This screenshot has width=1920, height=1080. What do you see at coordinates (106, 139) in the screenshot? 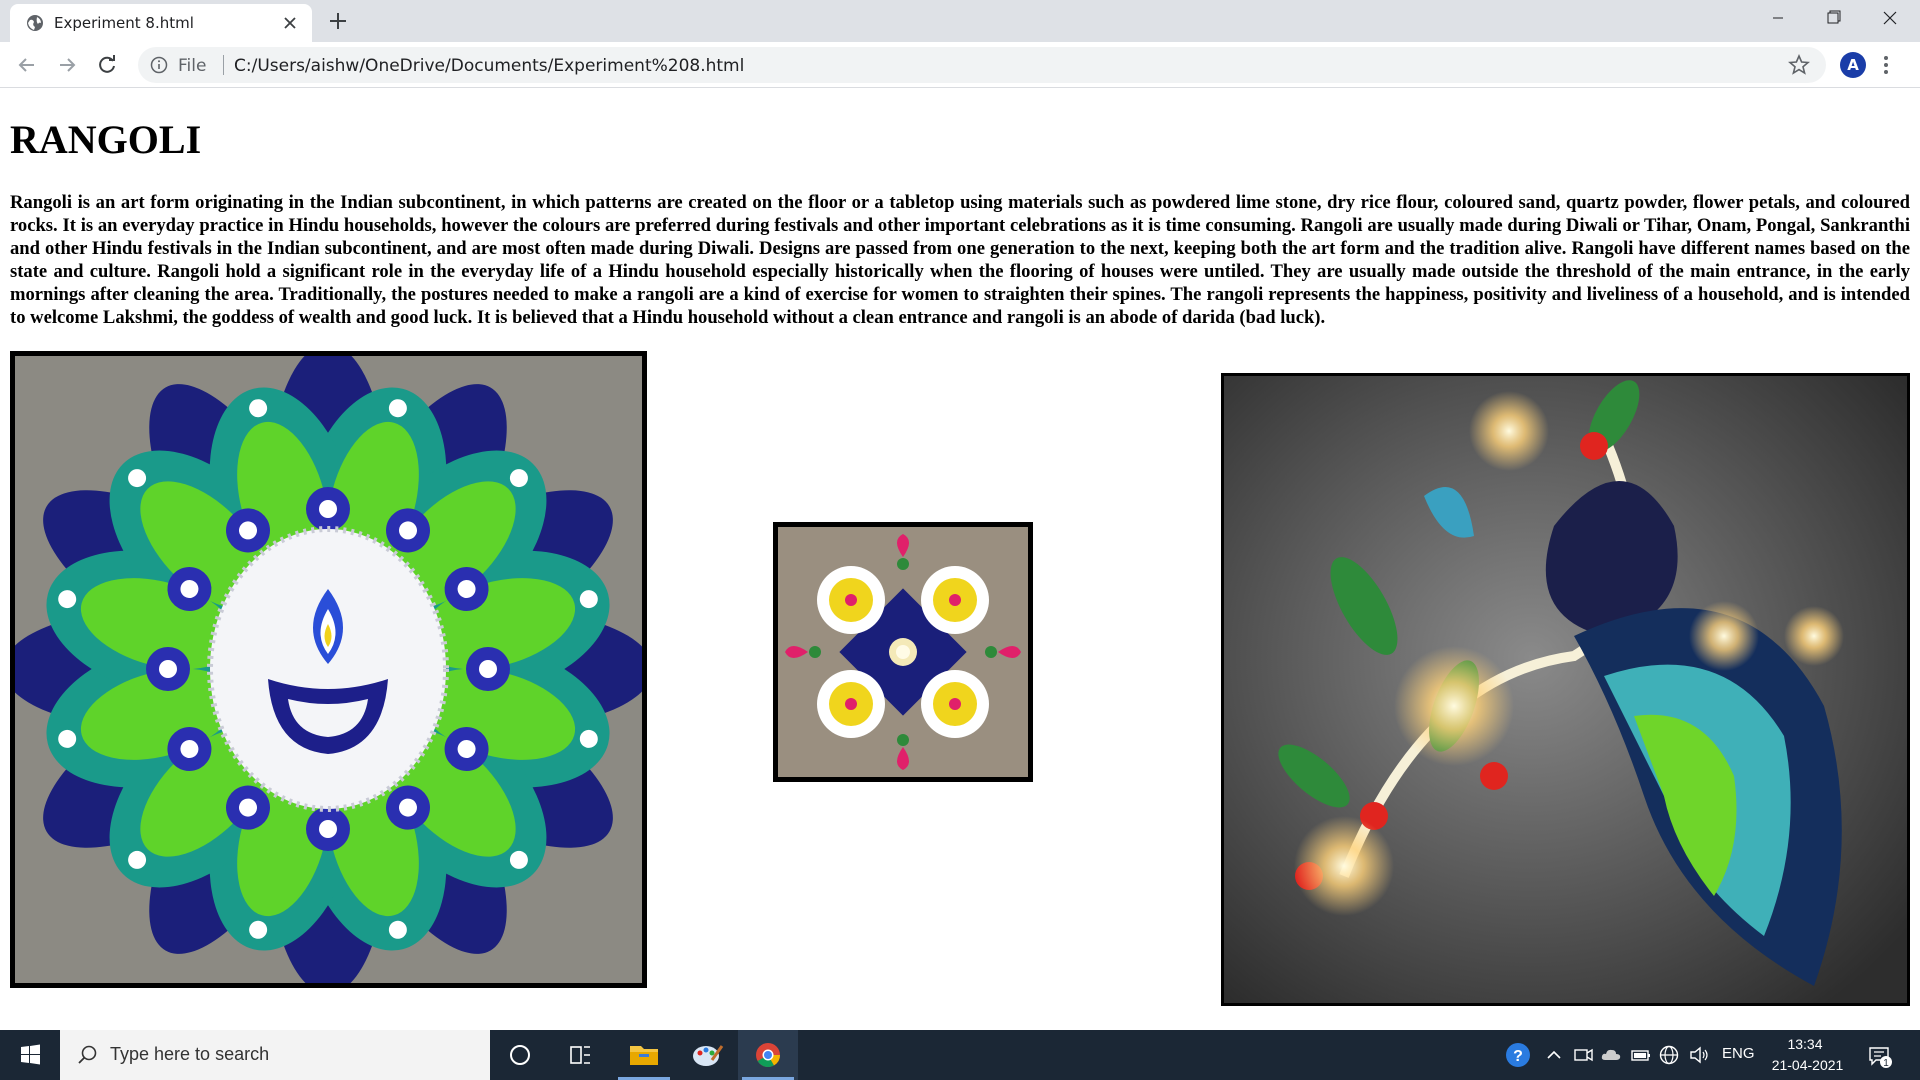
I see `page-title: RANGOLI` at bounding box center [106, 139].